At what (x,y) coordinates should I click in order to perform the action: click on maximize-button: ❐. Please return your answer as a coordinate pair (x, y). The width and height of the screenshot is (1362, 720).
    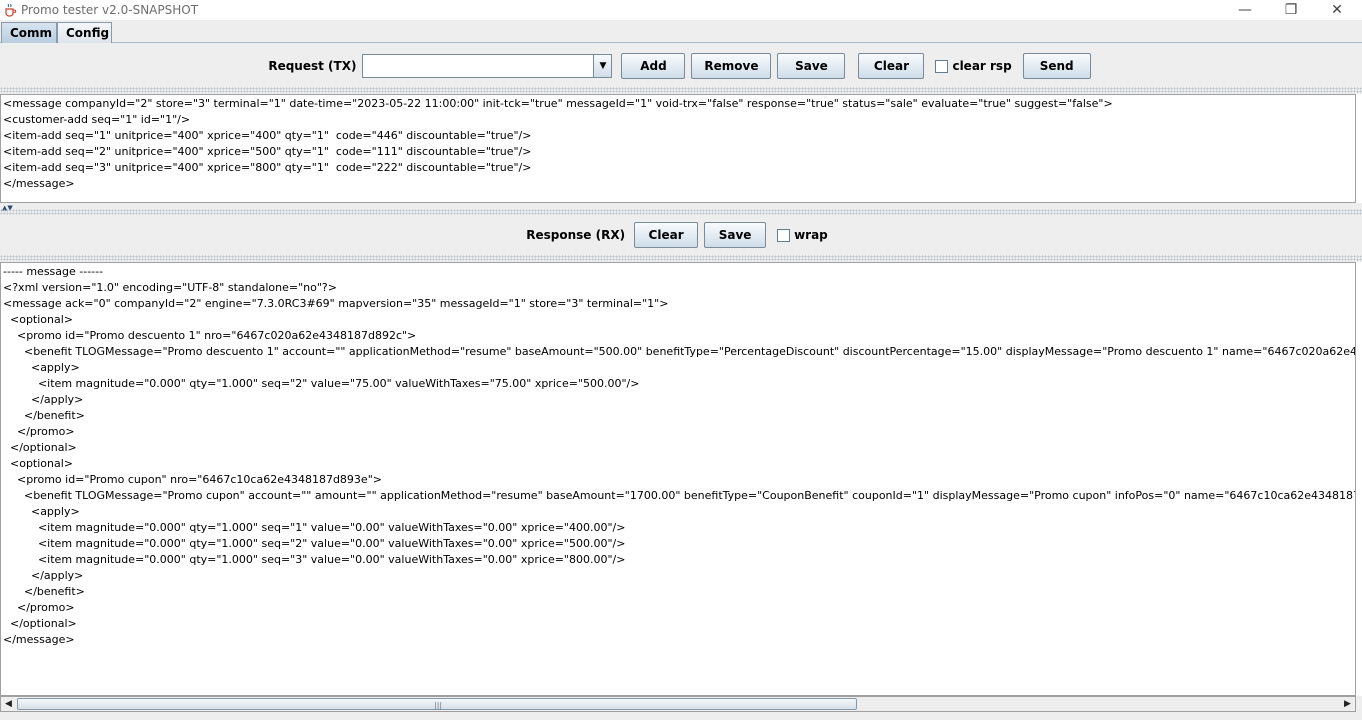
    Looking at the image, I should click on (1291, 10).